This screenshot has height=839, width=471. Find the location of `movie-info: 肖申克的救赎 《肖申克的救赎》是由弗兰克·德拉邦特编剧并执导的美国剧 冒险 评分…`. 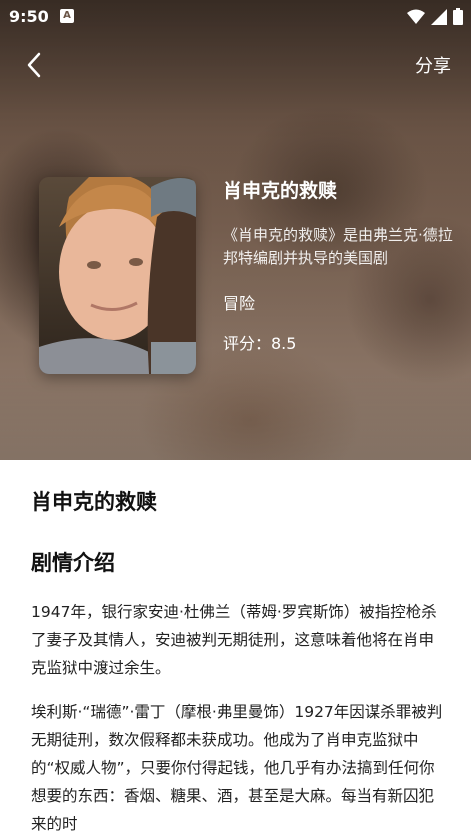

movie-info: 肖申克的救赎 《肖申克的救赎》是由弗兰克·德拉邦特编剧并执导的美国剧 冒险 评分… is located at coordinates (339, 266).